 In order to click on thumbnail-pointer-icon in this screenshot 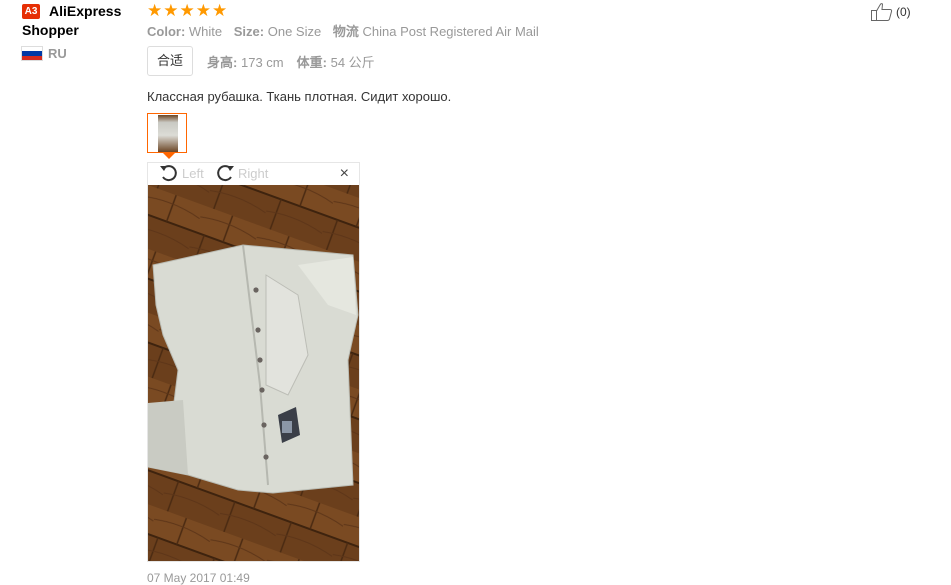, I will do `click(169, 156)`.